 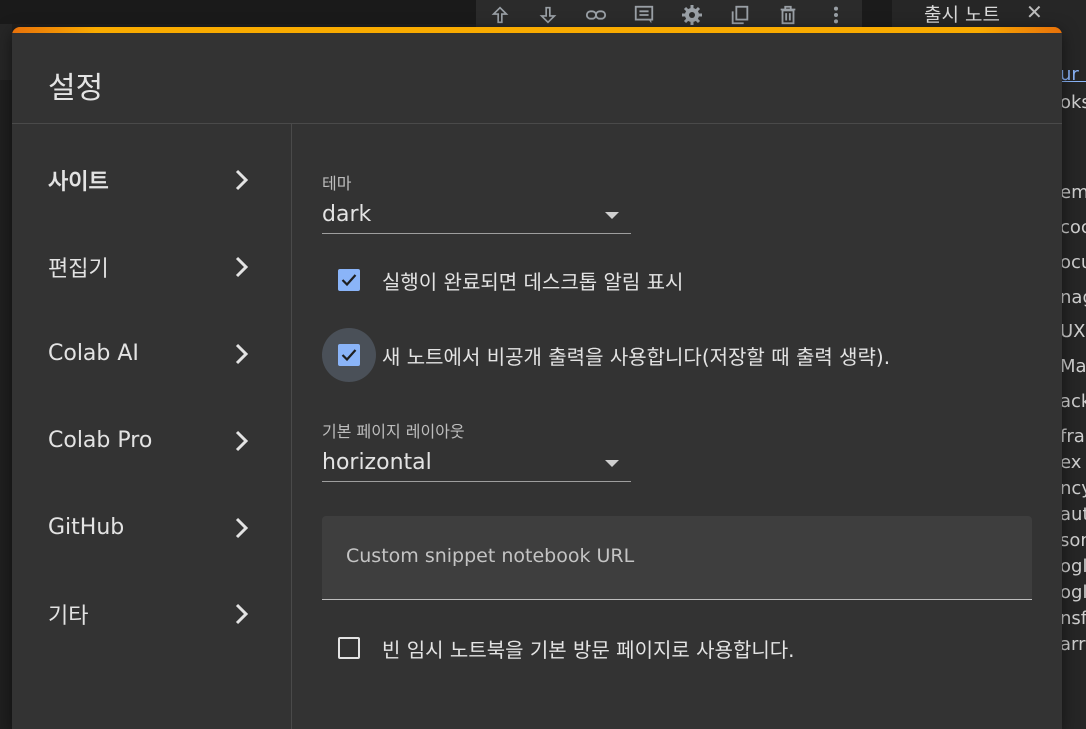 What do you see at coordinates (677, 558) in the screenshot?
I see `snippet-url-field: Custom snippet notebook URL` at bounding box center [677, 558].